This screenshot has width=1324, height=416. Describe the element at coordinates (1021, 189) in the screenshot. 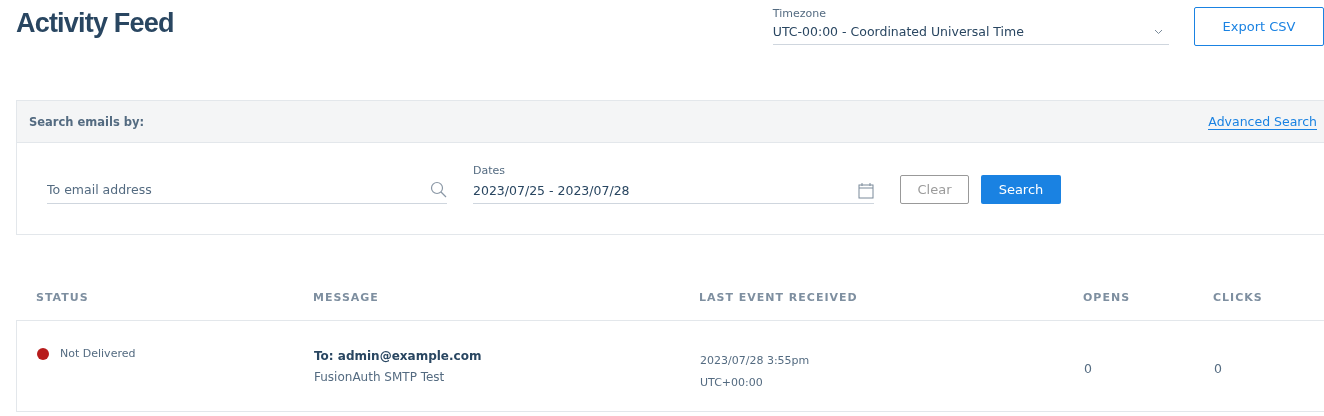

I see `search-button: Search` at that location.